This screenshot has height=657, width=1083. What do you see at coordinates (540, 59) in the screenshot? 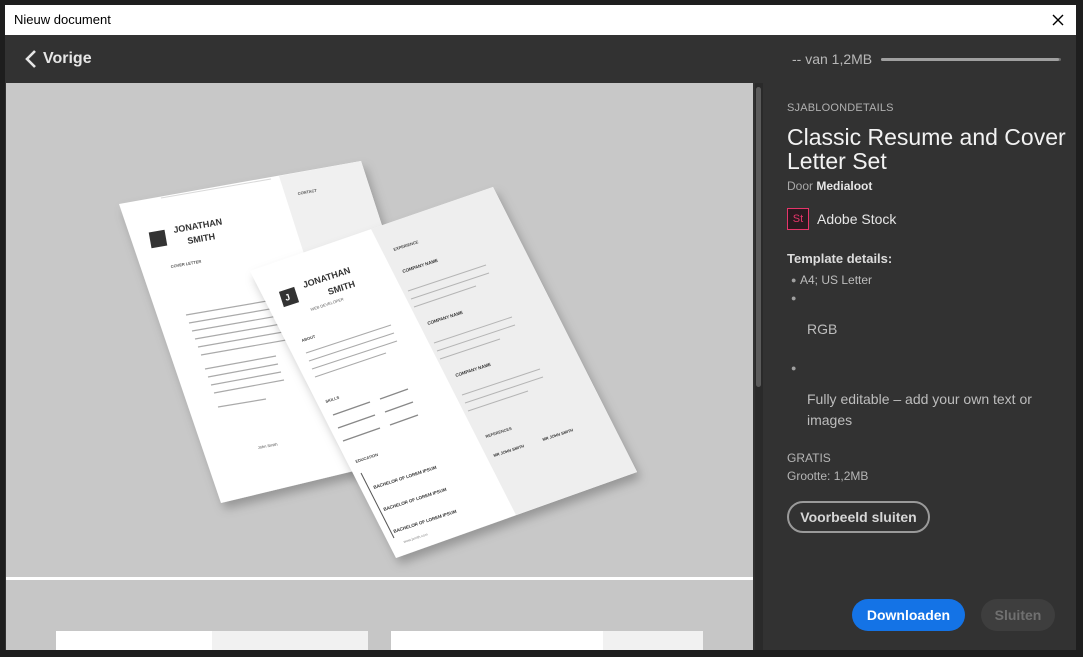
I see `dialog-toolbar: Vorige -- van 1,2MB` at bounding box center [540, 59].